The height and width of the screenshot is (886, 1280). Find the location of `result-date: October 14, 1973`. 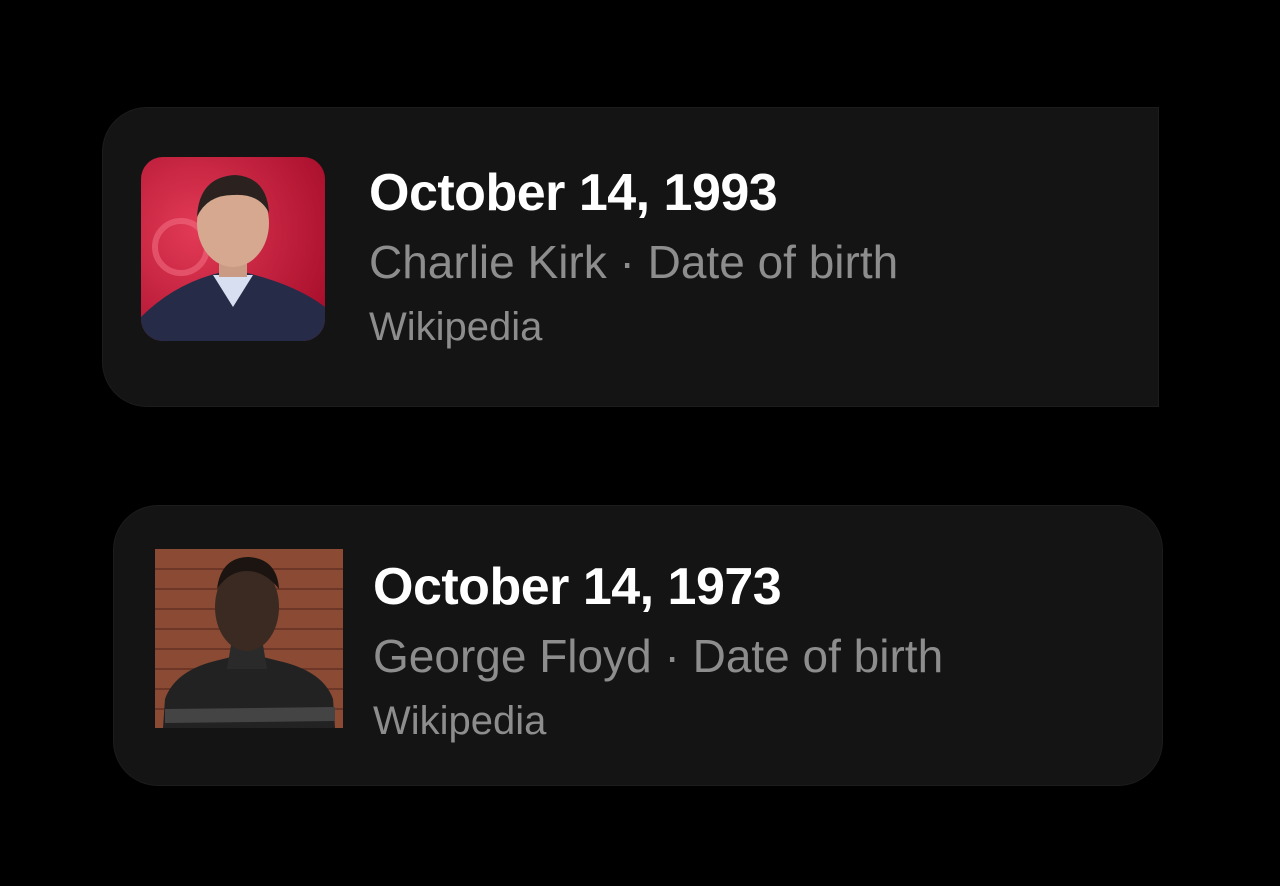

result-date: October 14, 1973 is located at coordinates (577, 587).